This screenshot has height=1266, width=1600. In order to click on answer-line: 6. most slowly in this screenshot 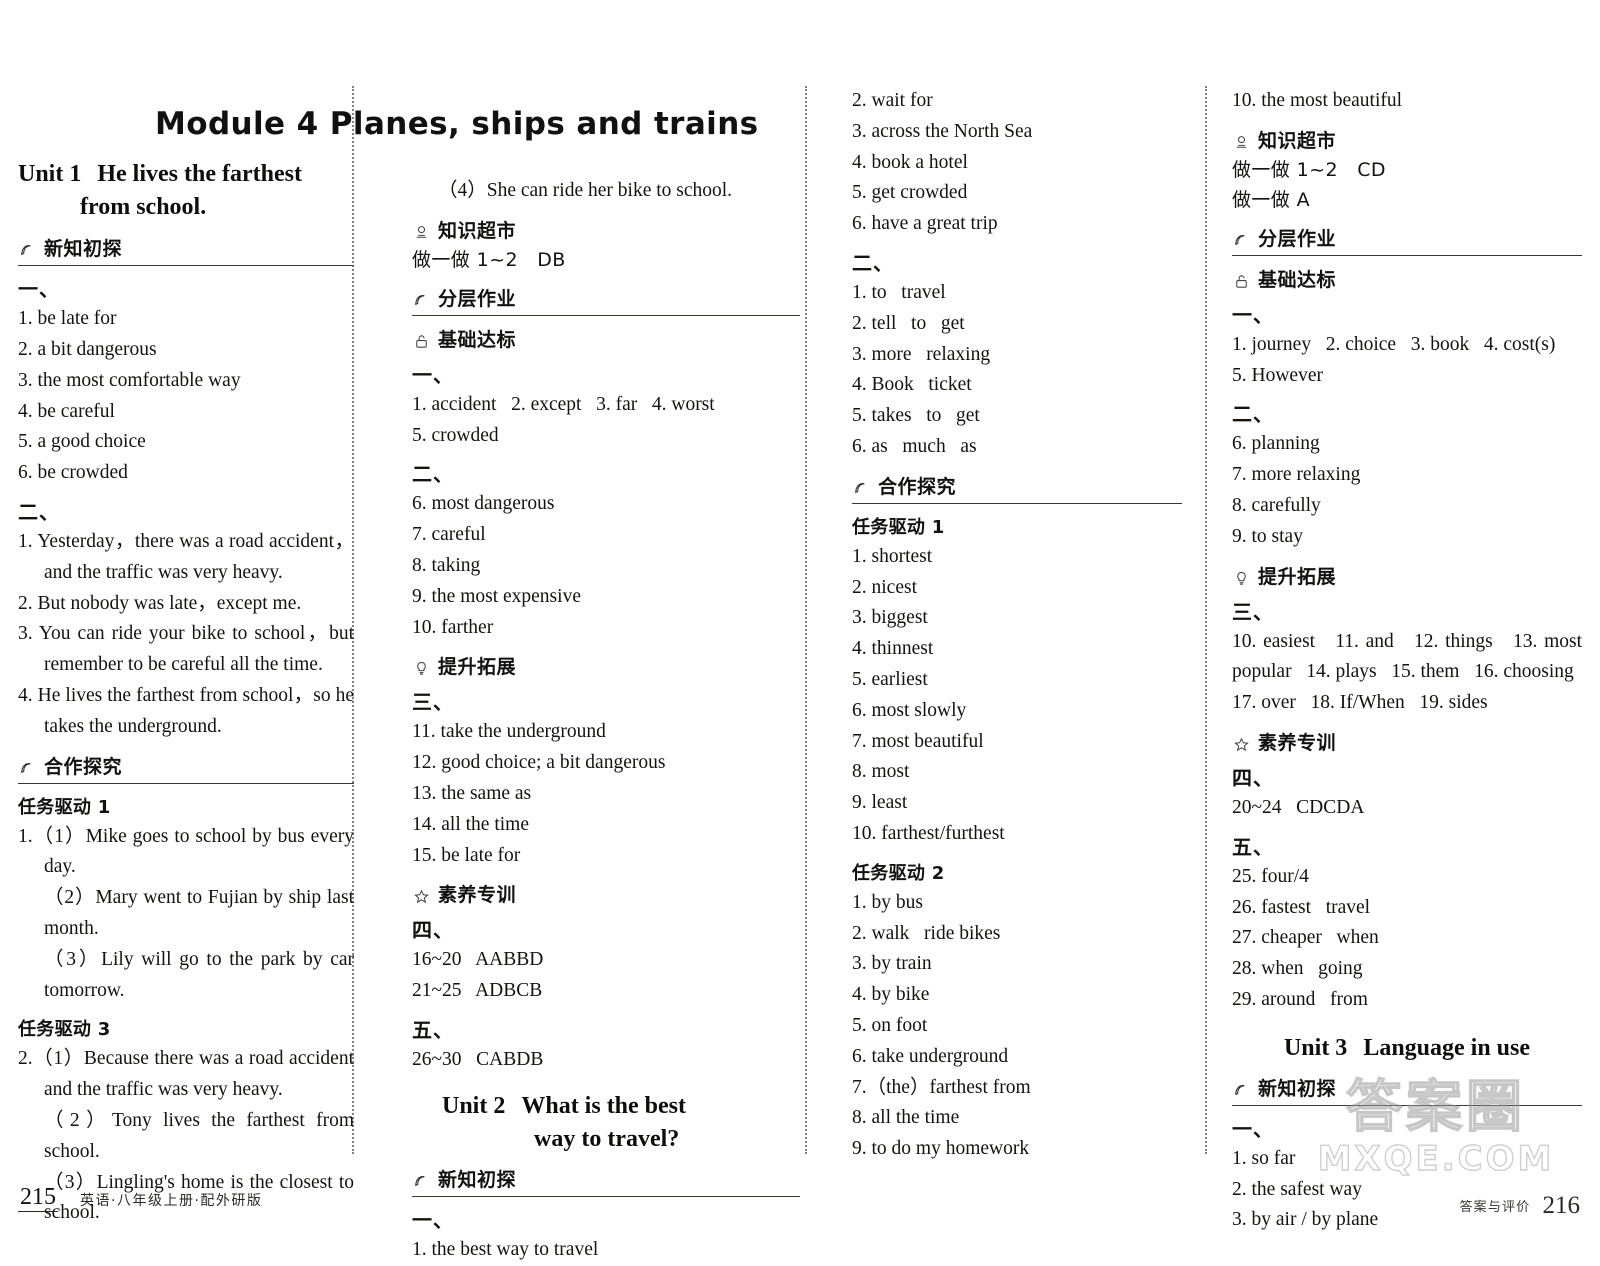, I will do `click(909, 710)`.